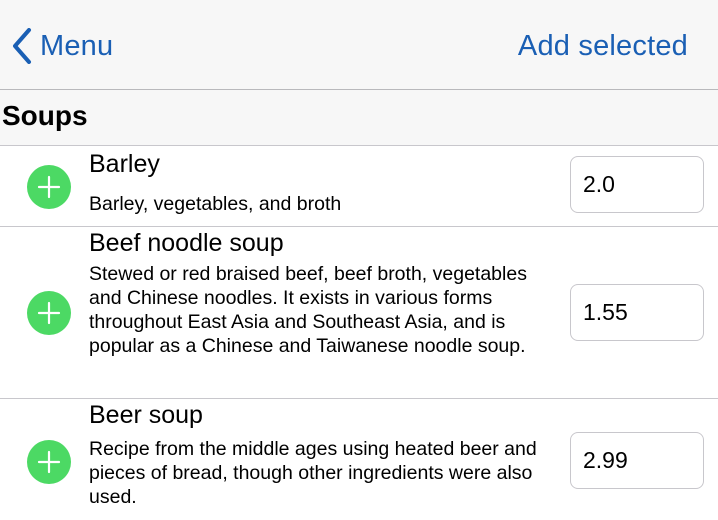 This screenshot has width=718, height=520. What do you see at coordinates (603, 46) in the screenshot?
I see `add-selected-button: Add selected` at bounding box center [603, 46].